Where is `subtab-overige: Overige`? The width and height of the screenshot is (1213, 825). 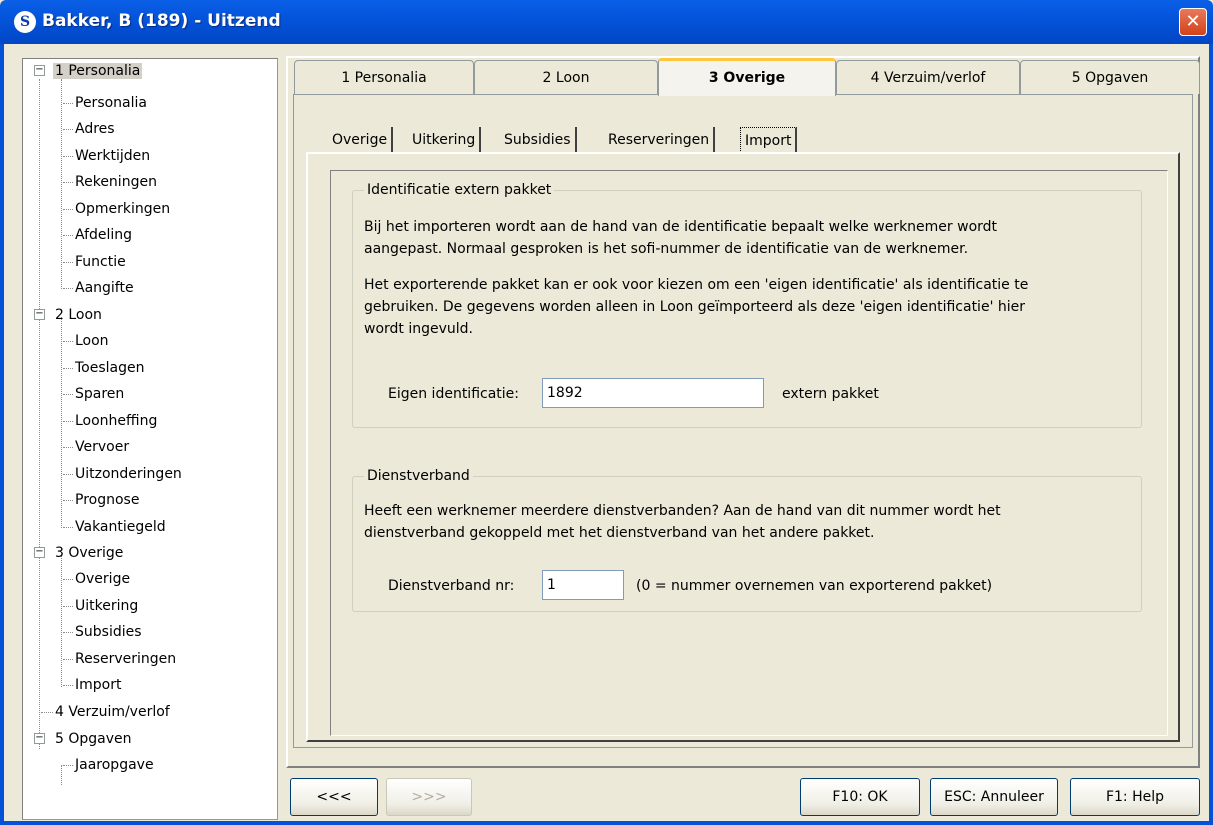
subtab-overige: Overige is located at coordinates (361, 140).